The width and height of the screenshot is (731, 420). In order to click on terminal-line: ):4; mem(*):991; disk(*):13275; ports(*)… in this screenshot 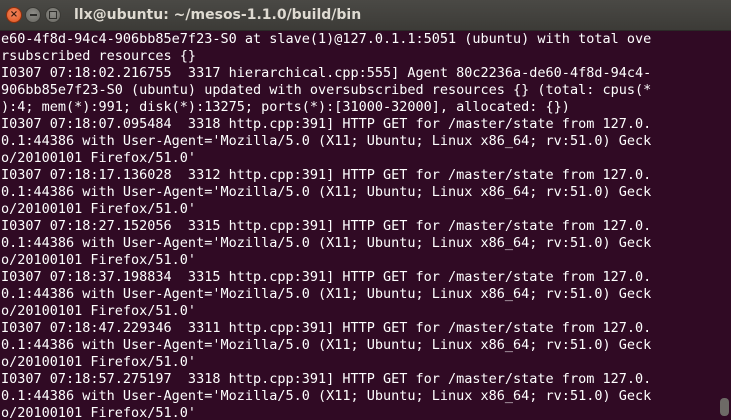, I will do `click(285, 107)`.